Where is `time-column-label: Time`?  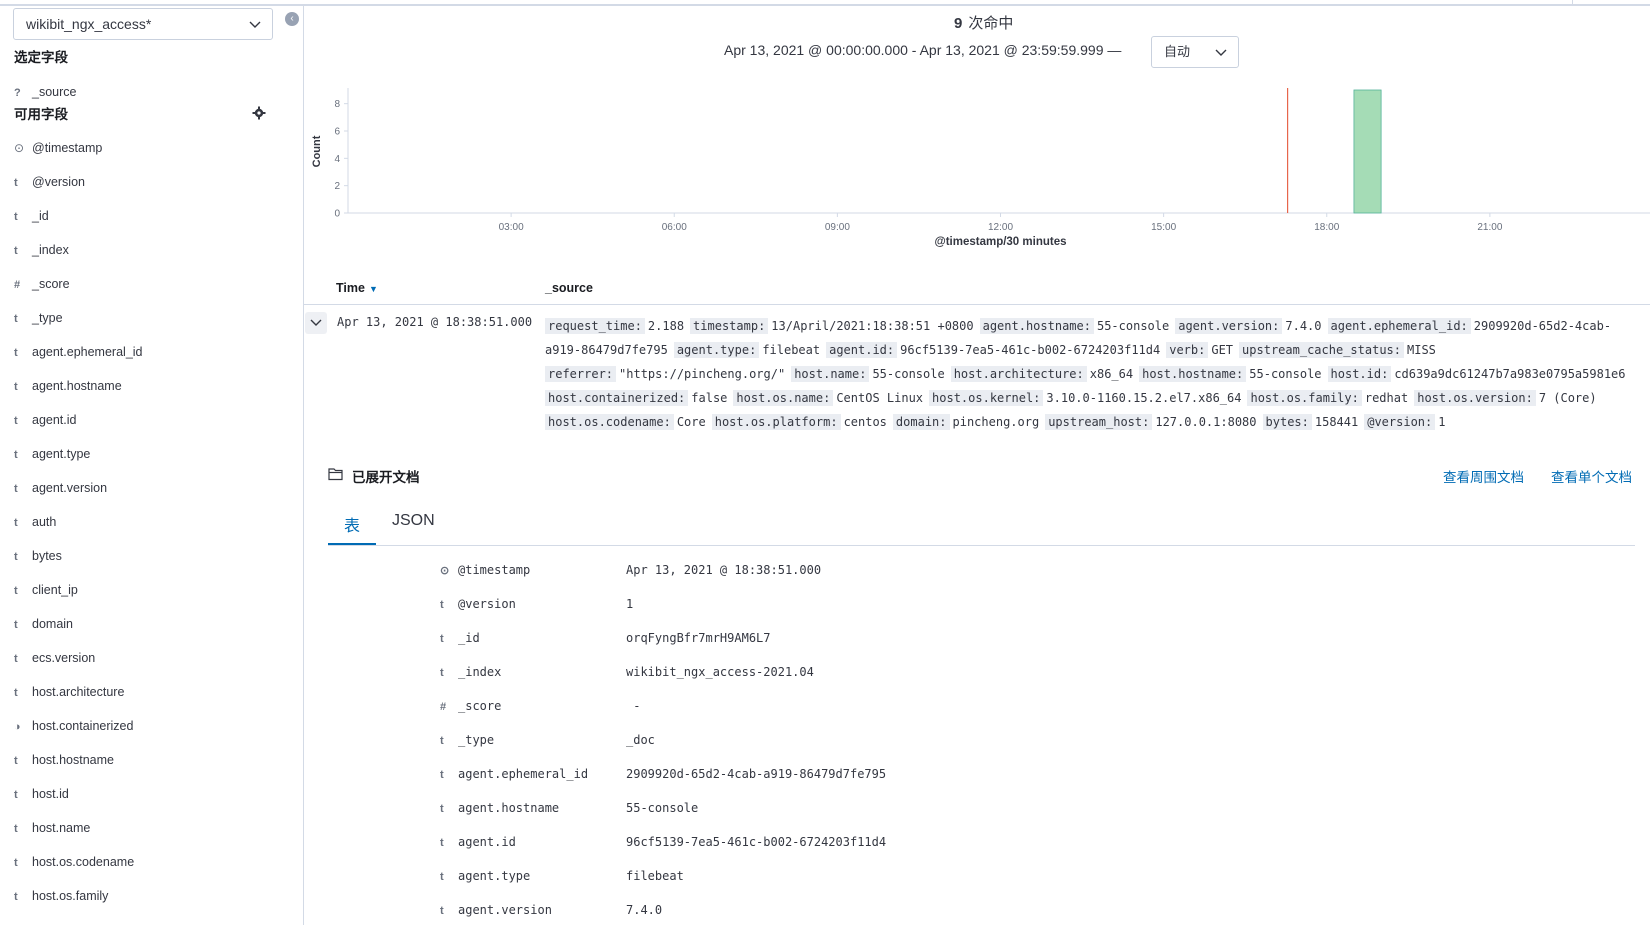
time-column-label: Time is located at coordinates (350, 288).